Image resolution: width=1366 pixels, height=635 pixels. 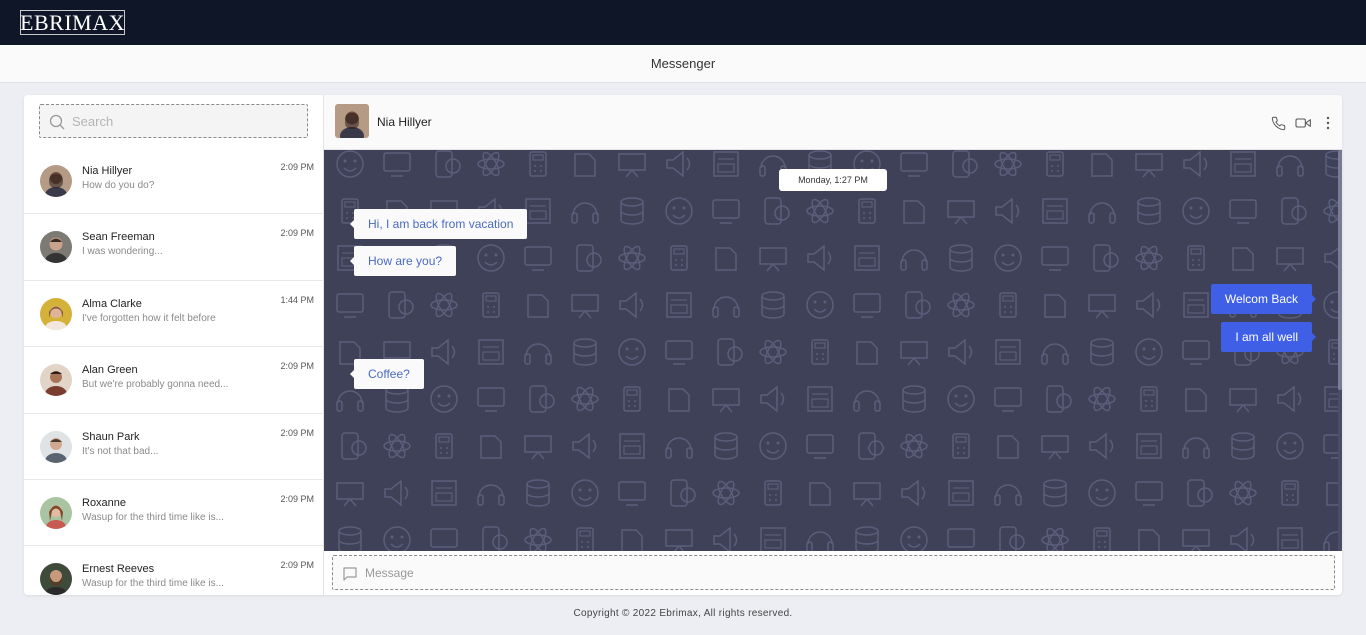 What do you see at coordinates (174, 181) in the screenshot?
I see `contact-item-nia-hillyer: Nia Hillyer How do you do? 2:09 PM` at bounding box center [174, 181].